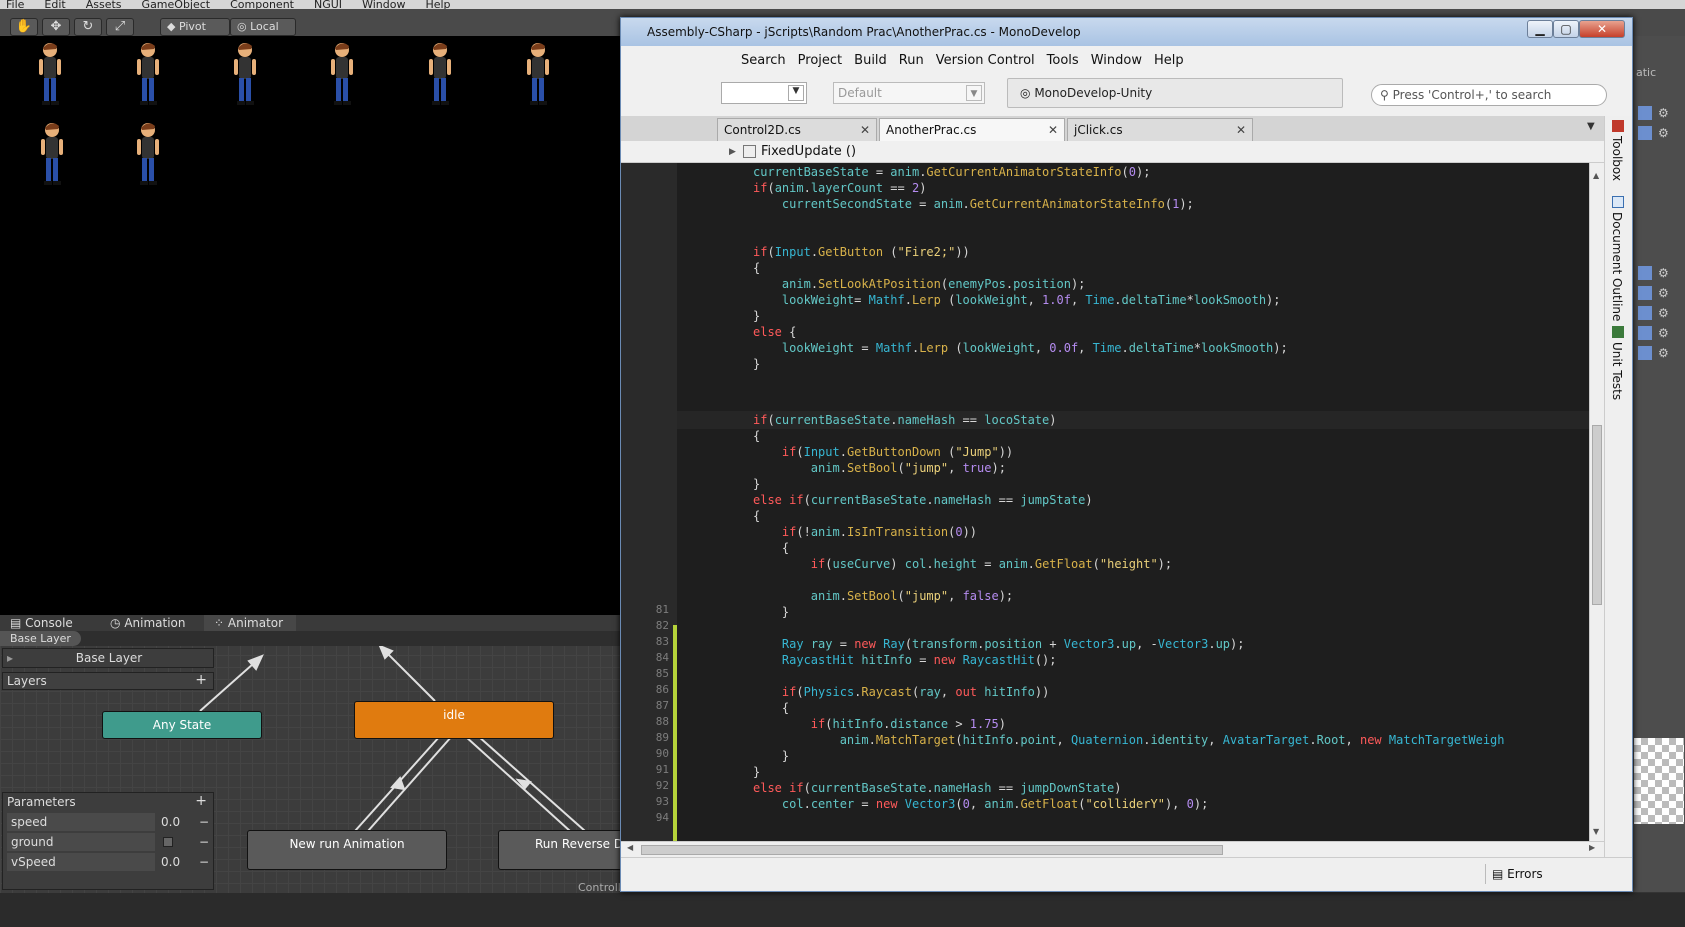 This screenshot has width=1685, height=927. What do you see at coordinates (732, 152) in the screenshot?
I see `expand-icon: ▶` at bounding box center [732, 152].